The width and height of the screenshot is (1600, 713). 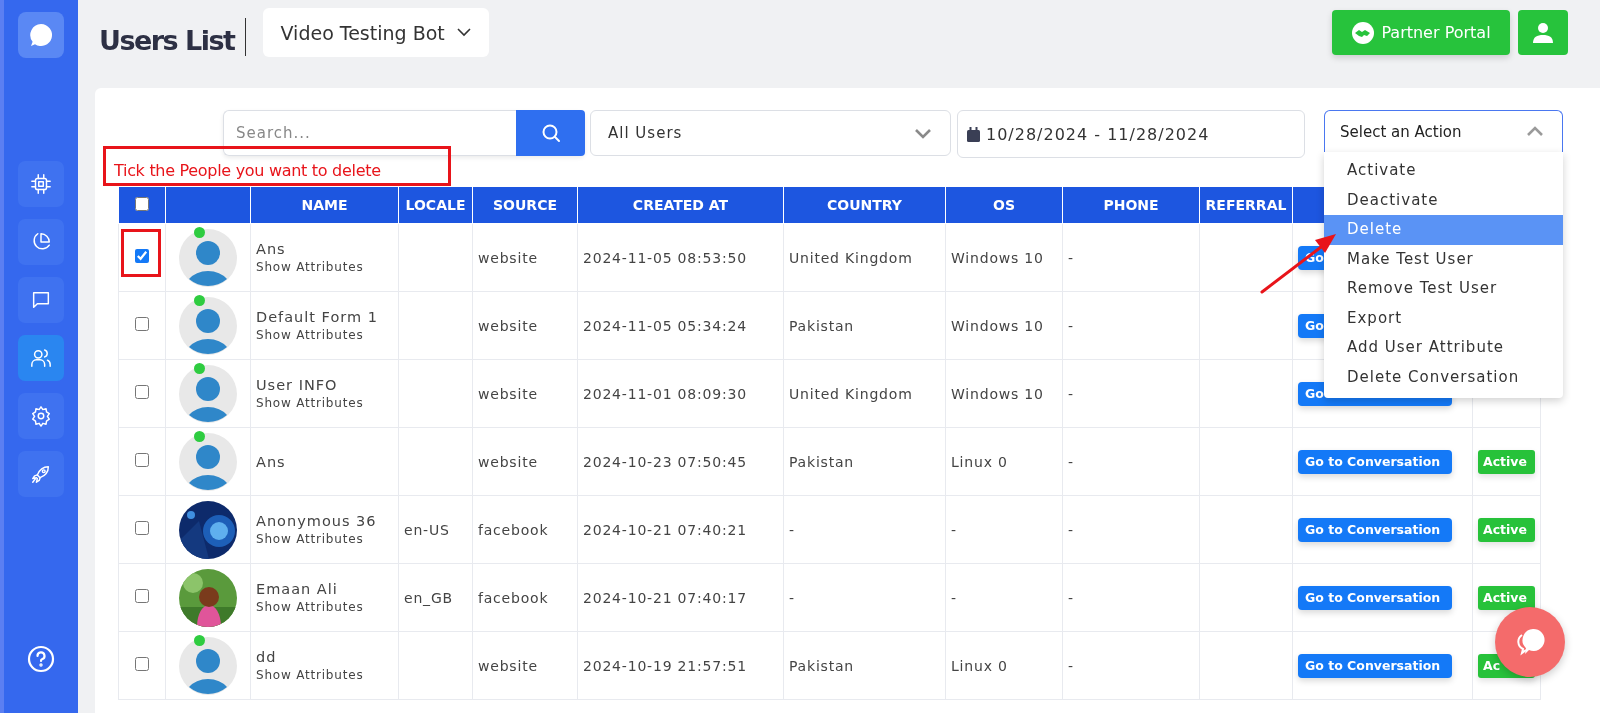 I want to click on calendar-icon, so click(x=973, y=134).